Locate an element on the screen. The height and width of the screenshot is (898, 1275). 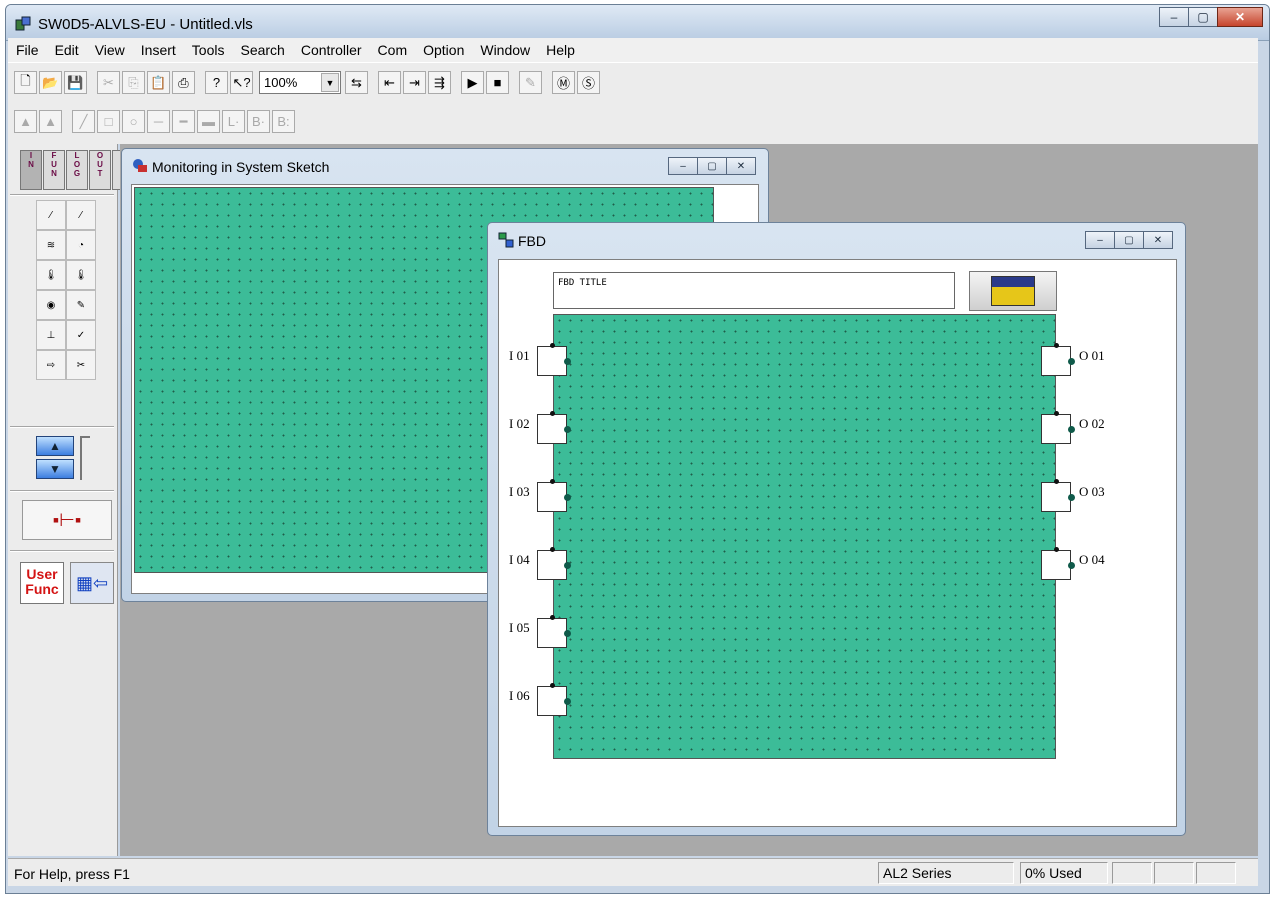
verify-button: ⇶ is located at coordinates (439, 82).